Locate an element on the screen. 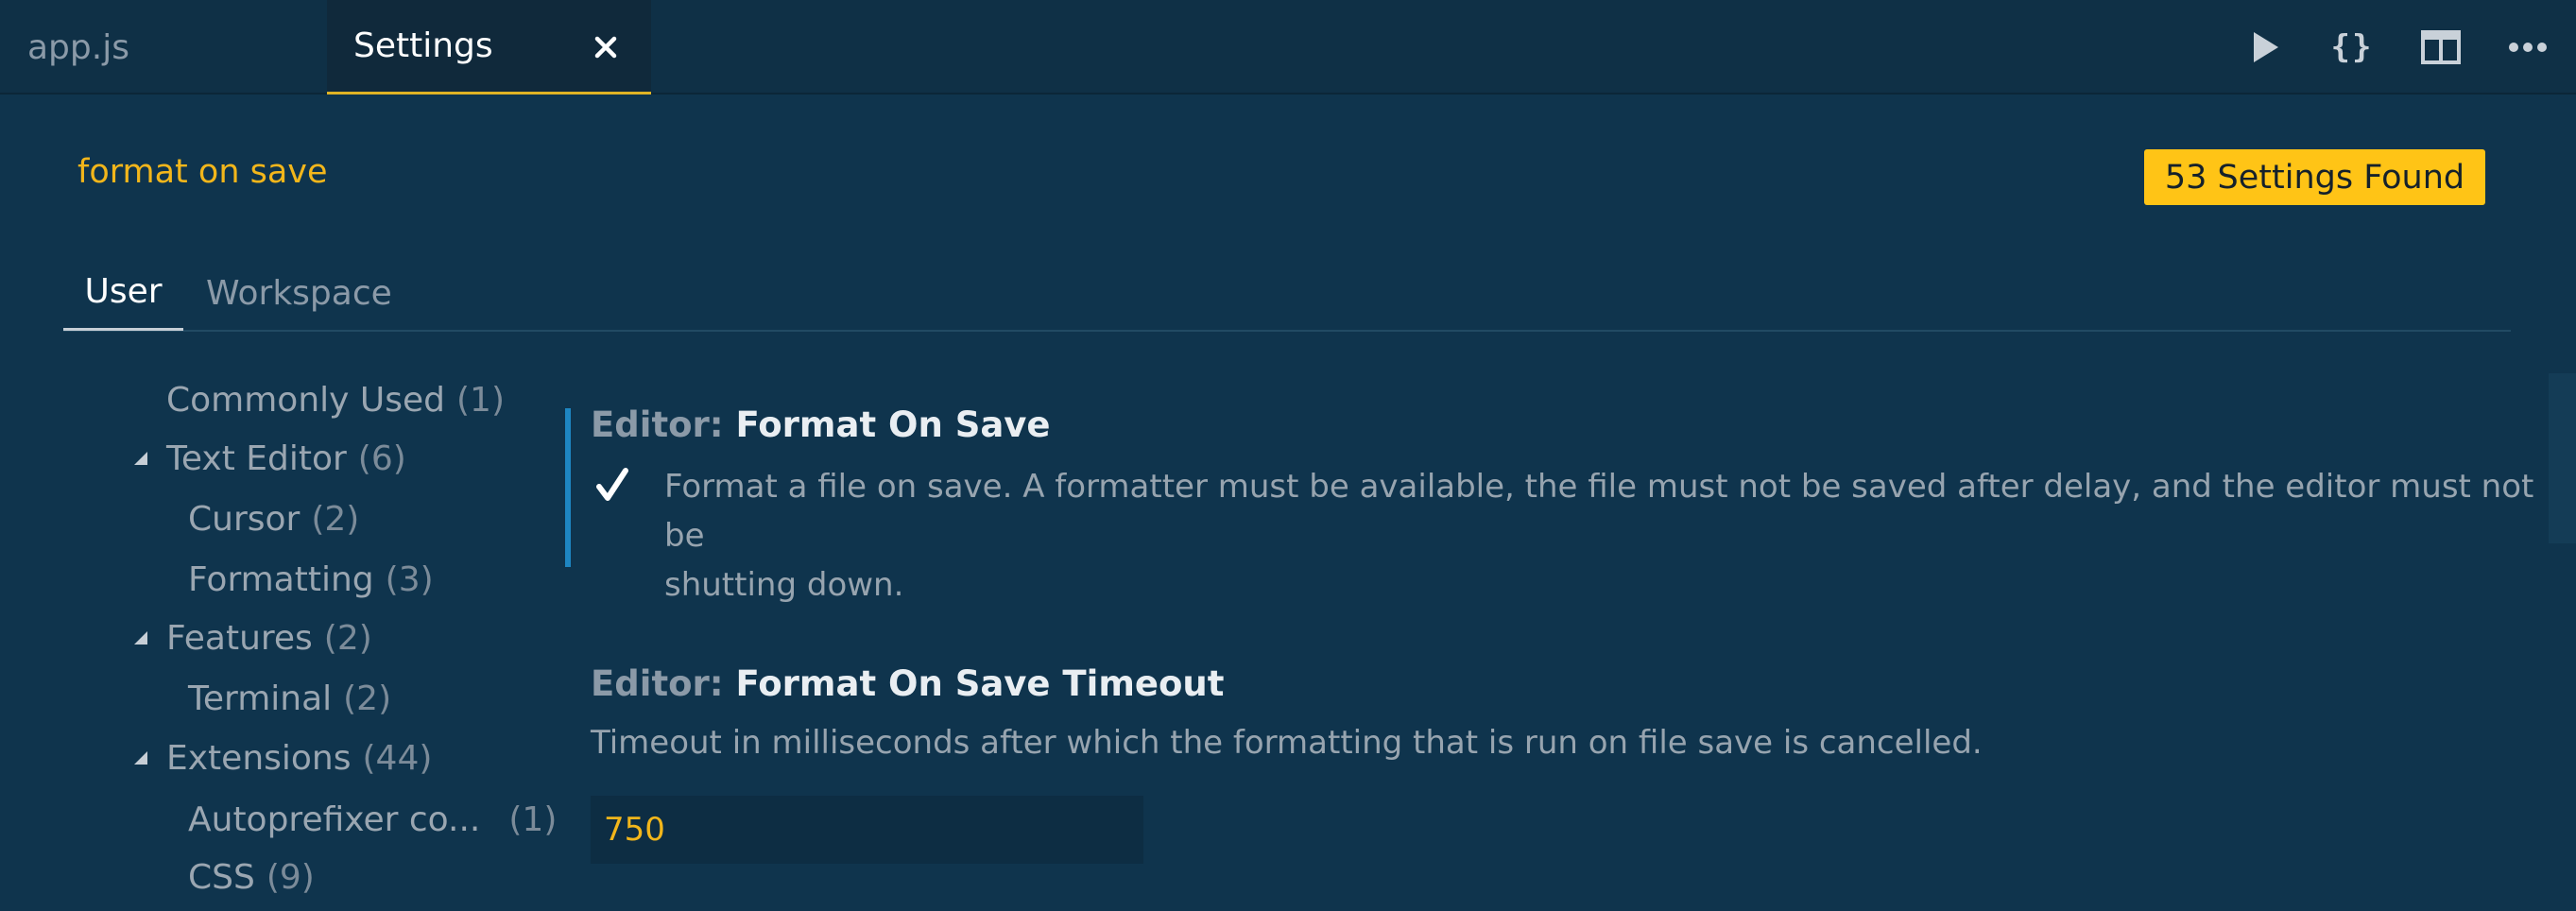  tree-item-count: (9) is located at coordinates (290, 877).